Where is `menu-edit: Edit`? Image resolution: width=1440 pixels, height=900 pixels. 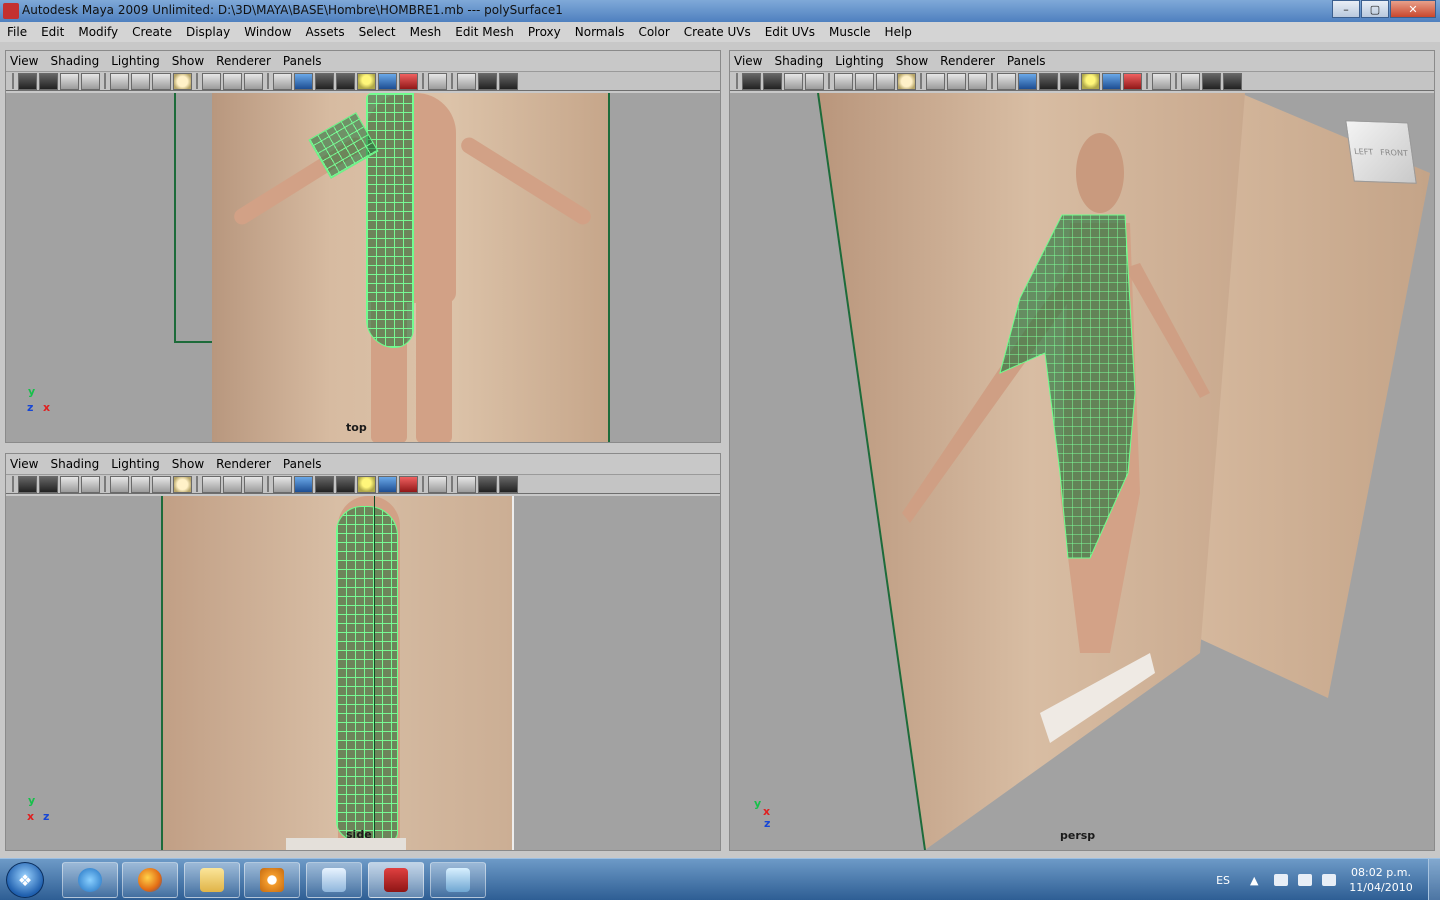 menu-edit: Edit is located at coordinates (52, 32).